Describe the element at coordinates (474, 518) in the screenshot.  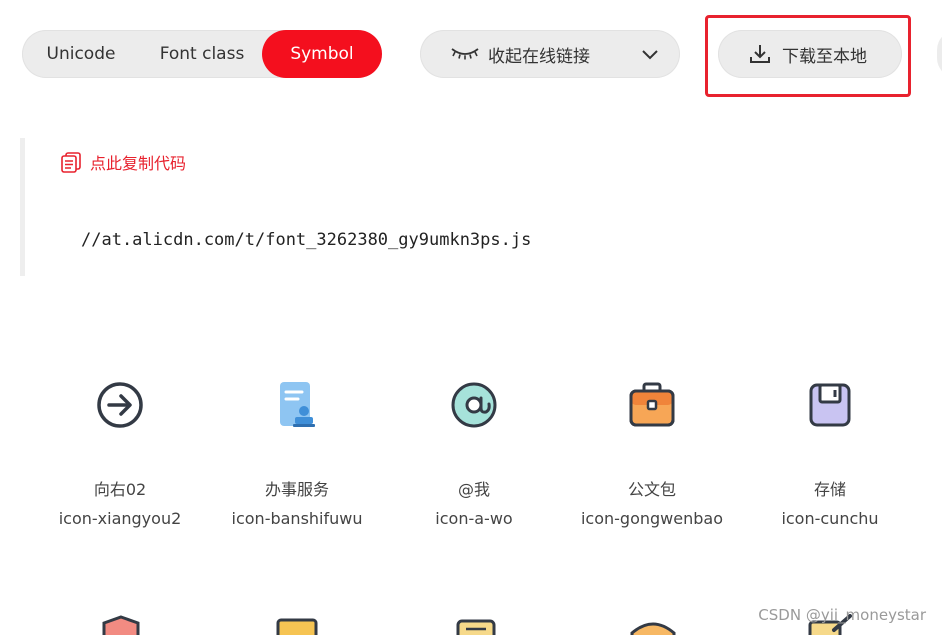
I see `icon-code: icon-a-wo` at that location.